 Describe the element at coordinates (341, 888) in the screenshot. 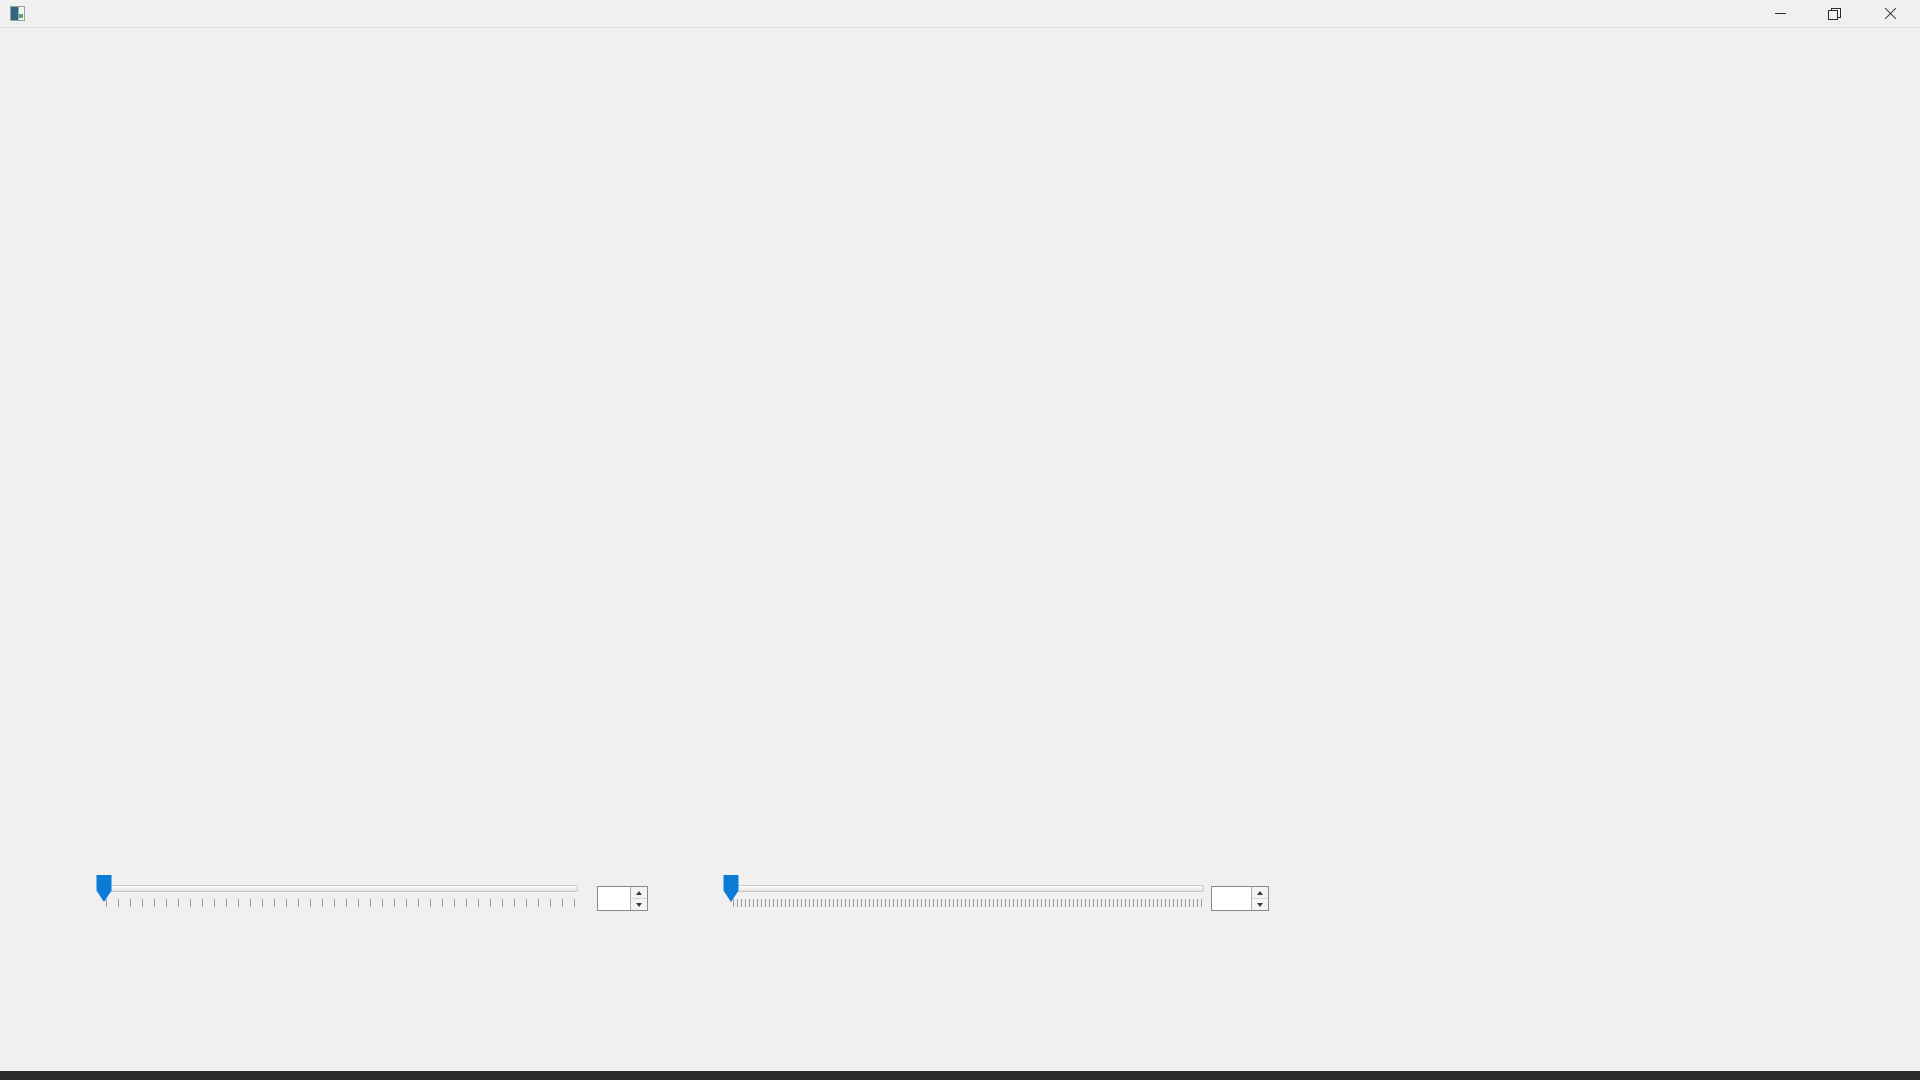

I see `rf-gain-slider-groove` at that location.